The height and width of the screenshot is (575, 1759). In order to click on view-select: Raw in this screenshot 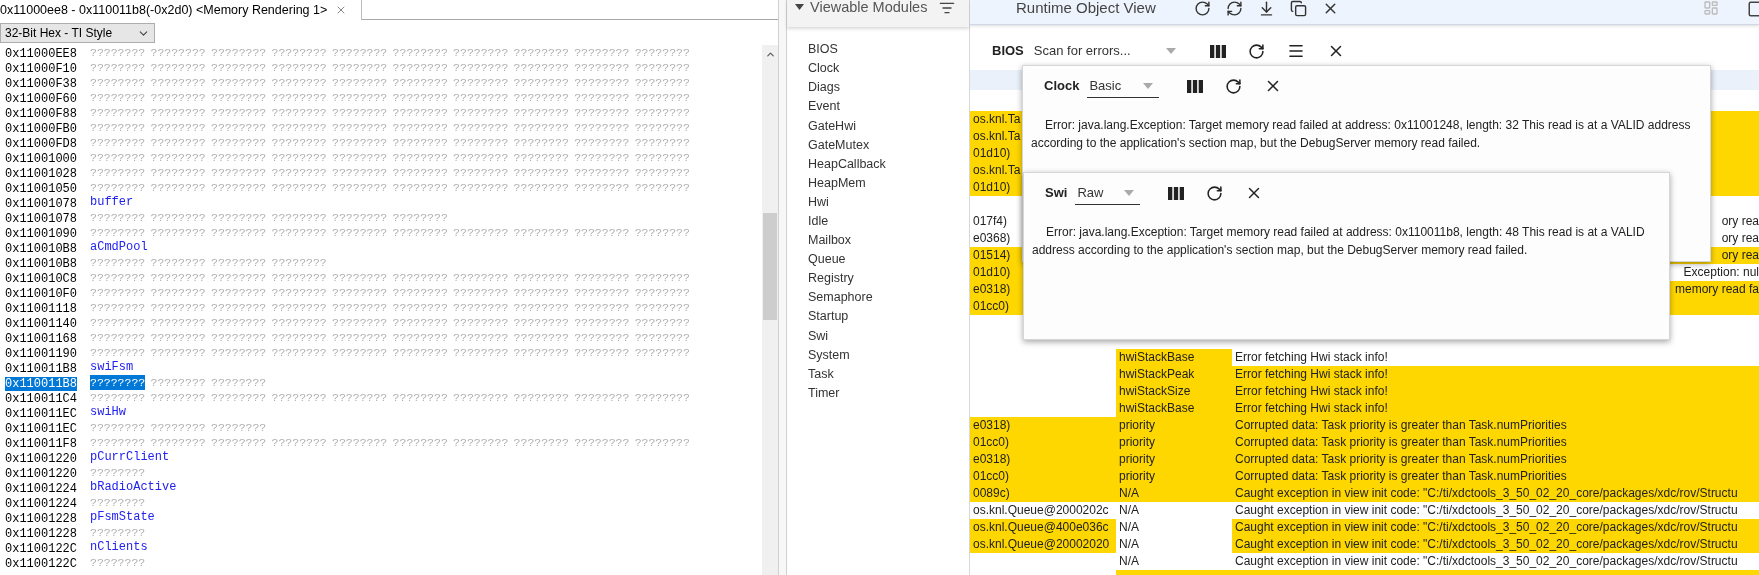, I will do `click(1108, 193)`.